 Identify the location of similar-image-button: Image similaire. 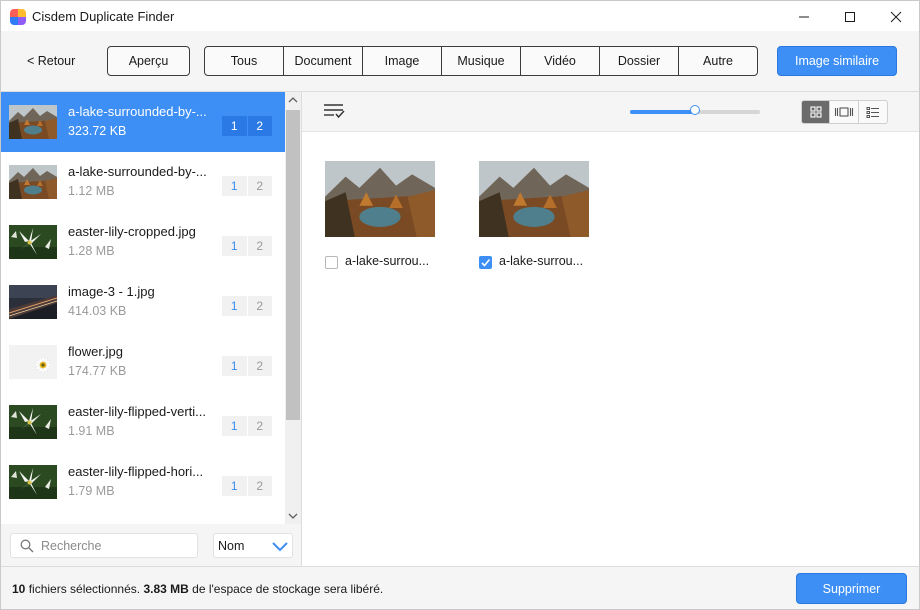
(837, 61).